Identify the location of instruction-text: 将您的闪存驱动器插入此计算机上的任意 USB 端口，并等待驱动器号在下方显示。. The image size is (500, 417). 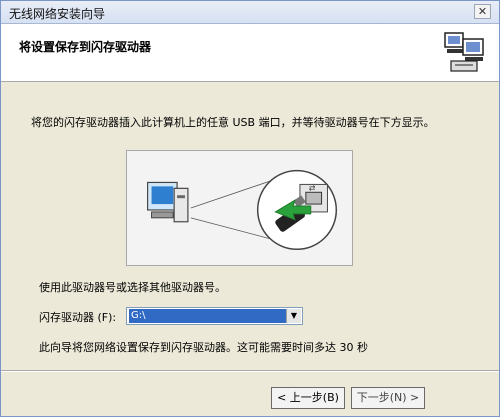
(233, 122).